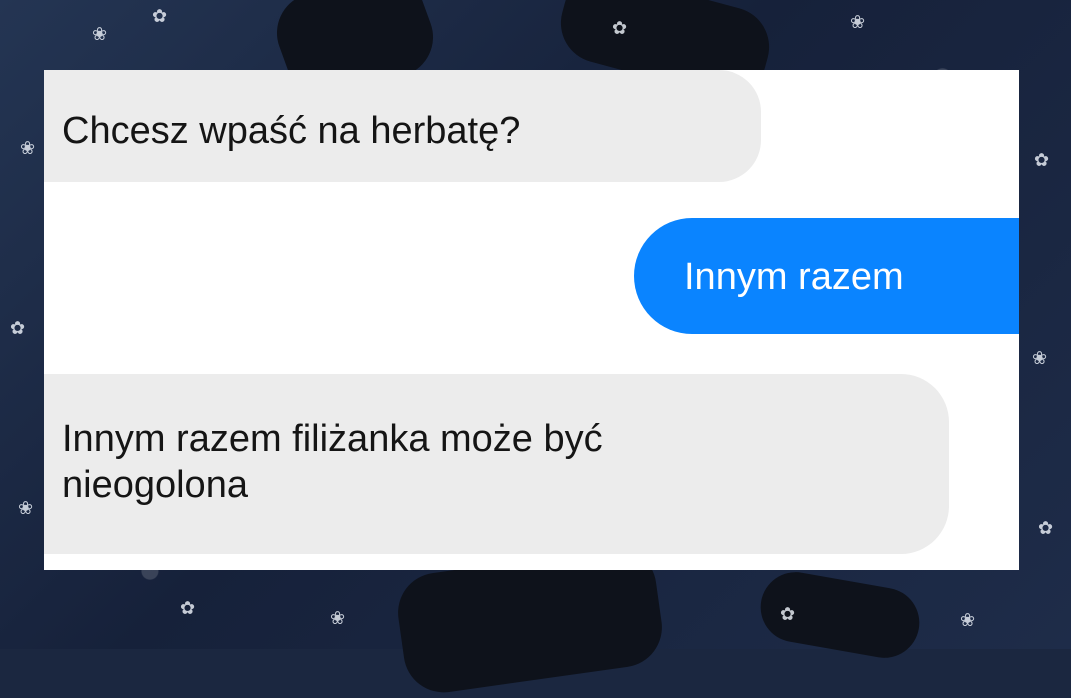  Describe the element at coordinates (794, 277) in the screenshot. I see `message-text: Innym razem` at that location.